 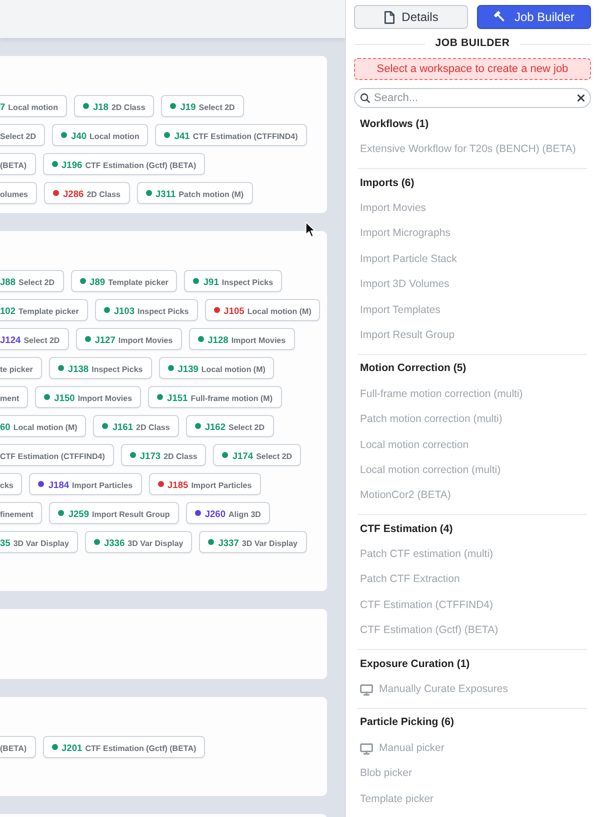 I want to click on job-chip: J103 Inspect Picks, so click(x=146, y=310).